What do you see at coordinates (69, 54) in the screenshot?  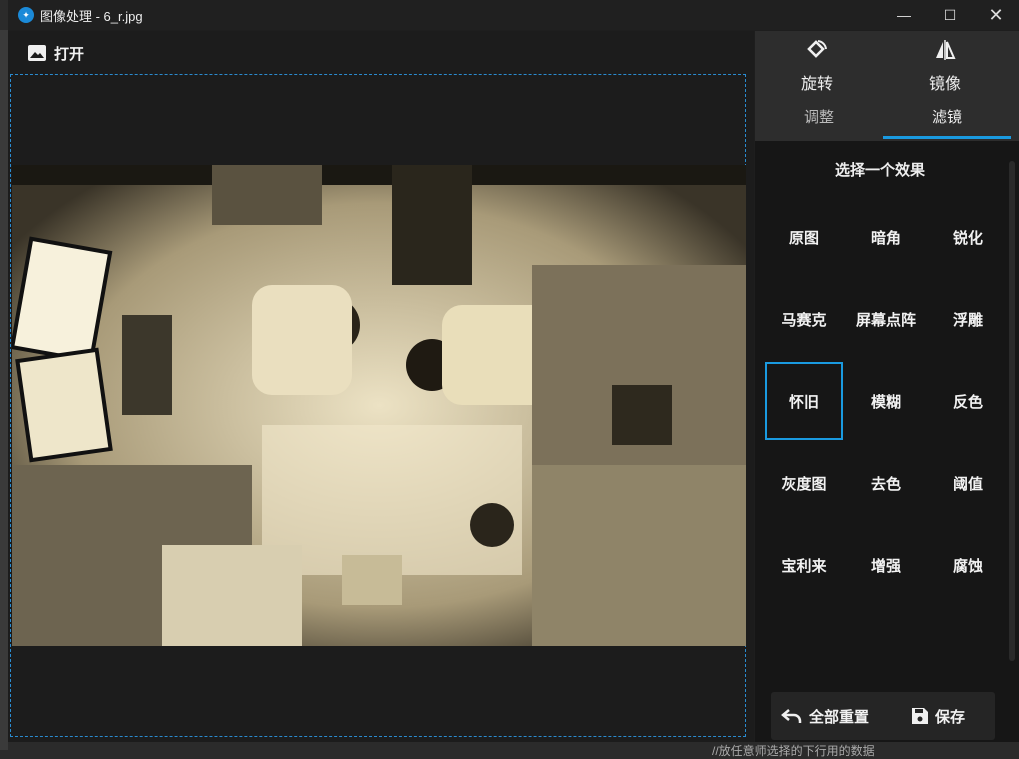 I see `open-label: 打开` at bounding box center [69, 54].